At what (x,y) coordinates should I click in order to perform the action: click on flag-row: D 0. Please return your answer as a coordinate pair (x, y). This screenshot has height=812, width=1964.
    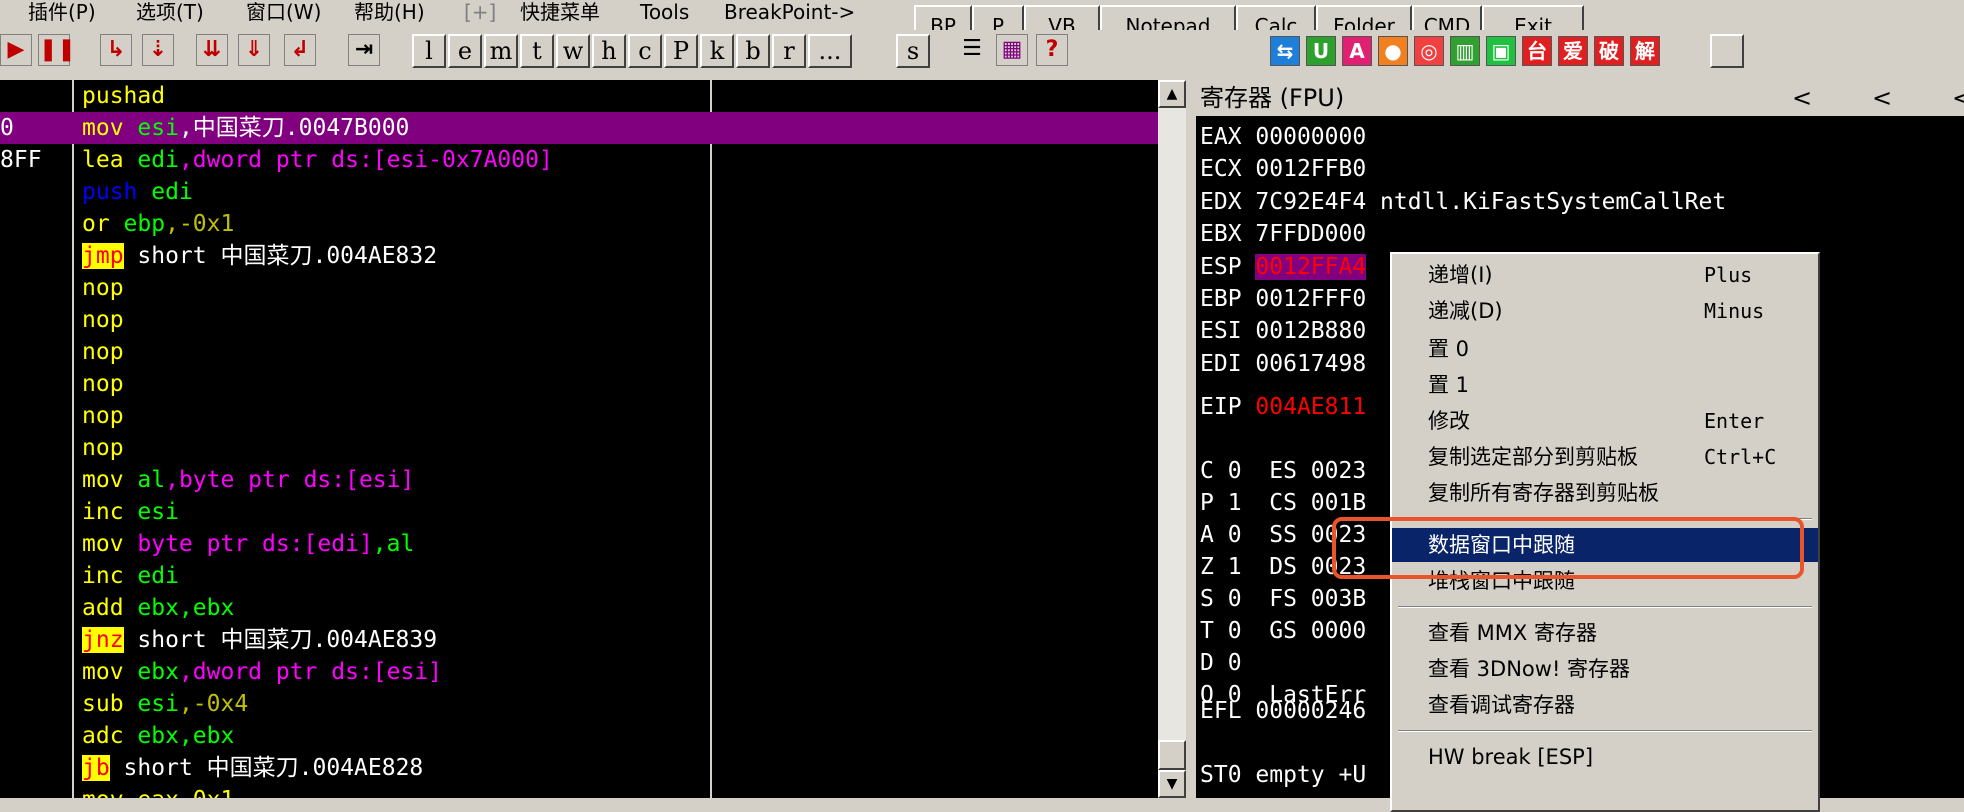
    Looking at the image, I should click on (1221, 663).